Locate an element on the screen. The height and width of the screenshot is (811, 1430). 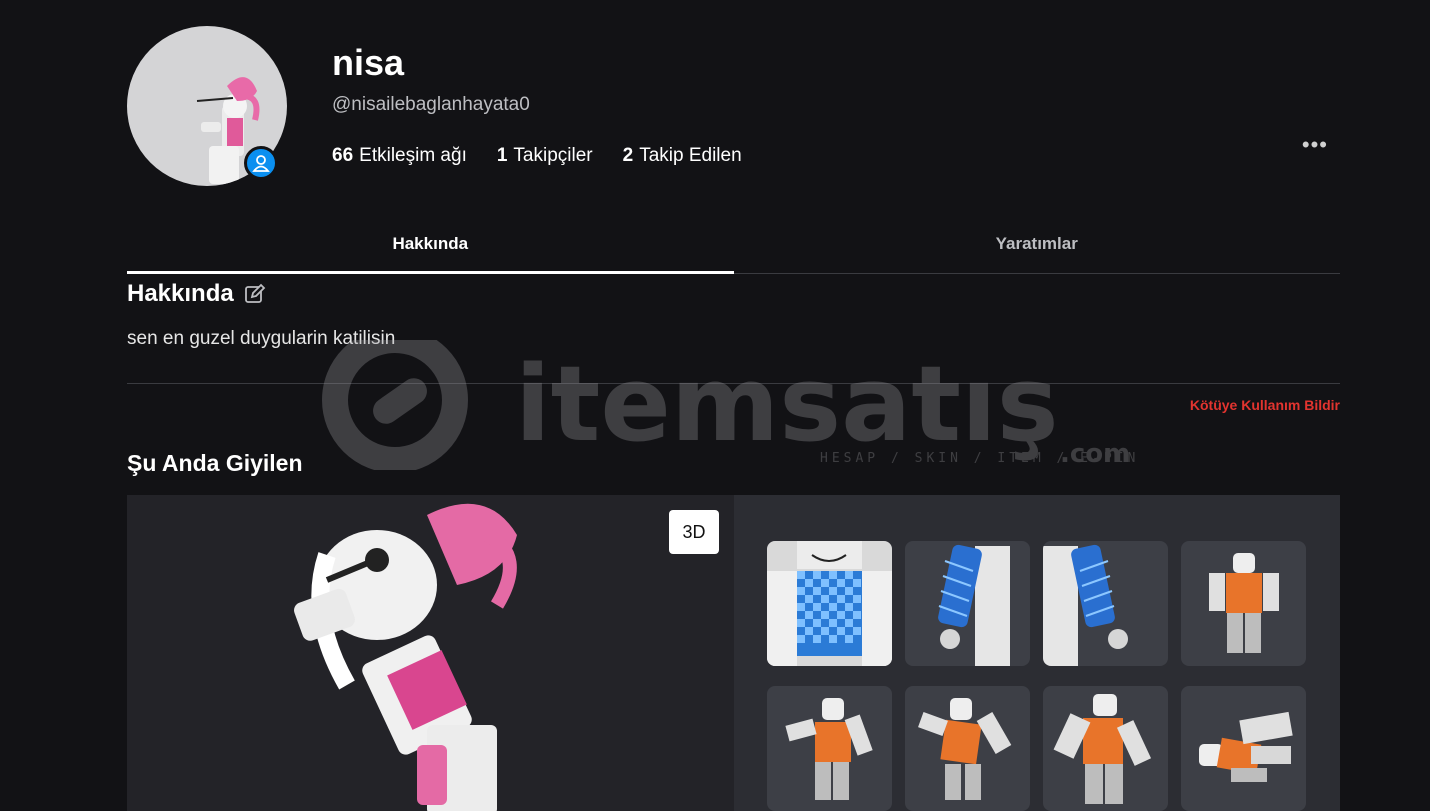
tab-about: Hakkında is located at coordinates (430, 244).